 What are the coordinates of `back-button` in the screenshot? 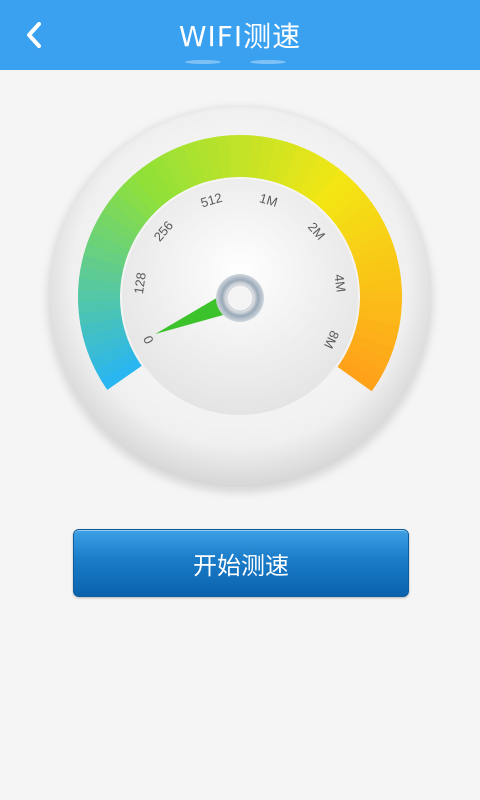 It's located at (34, 35).